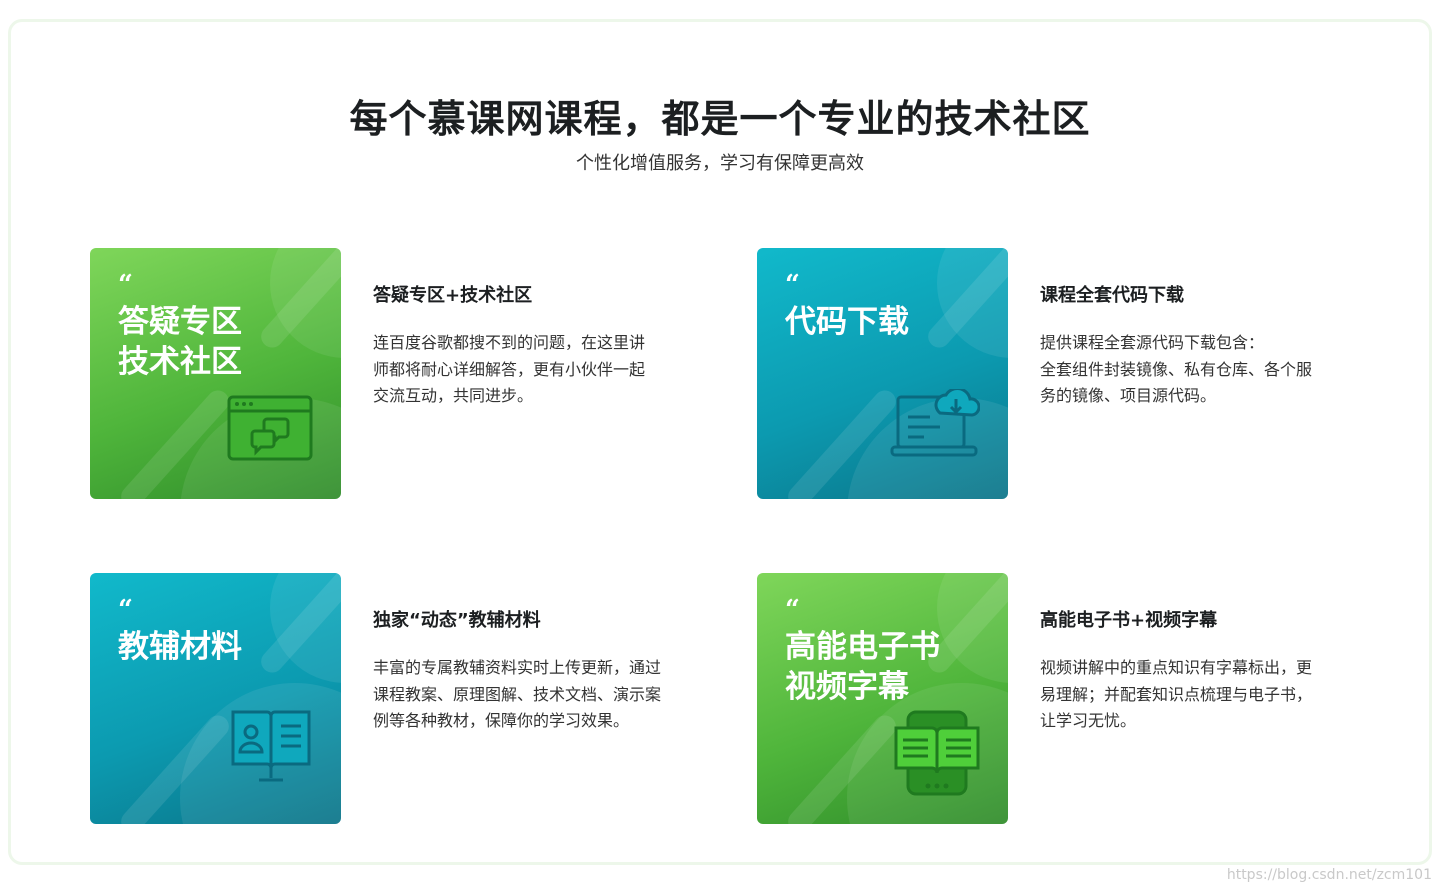 The height and width of the screenshot is (889, 1440). What do you see at coordinates (882, 373) in the screenshot?
I see `feature-tile: “ 代码下载` at bounding box center [882, 373].